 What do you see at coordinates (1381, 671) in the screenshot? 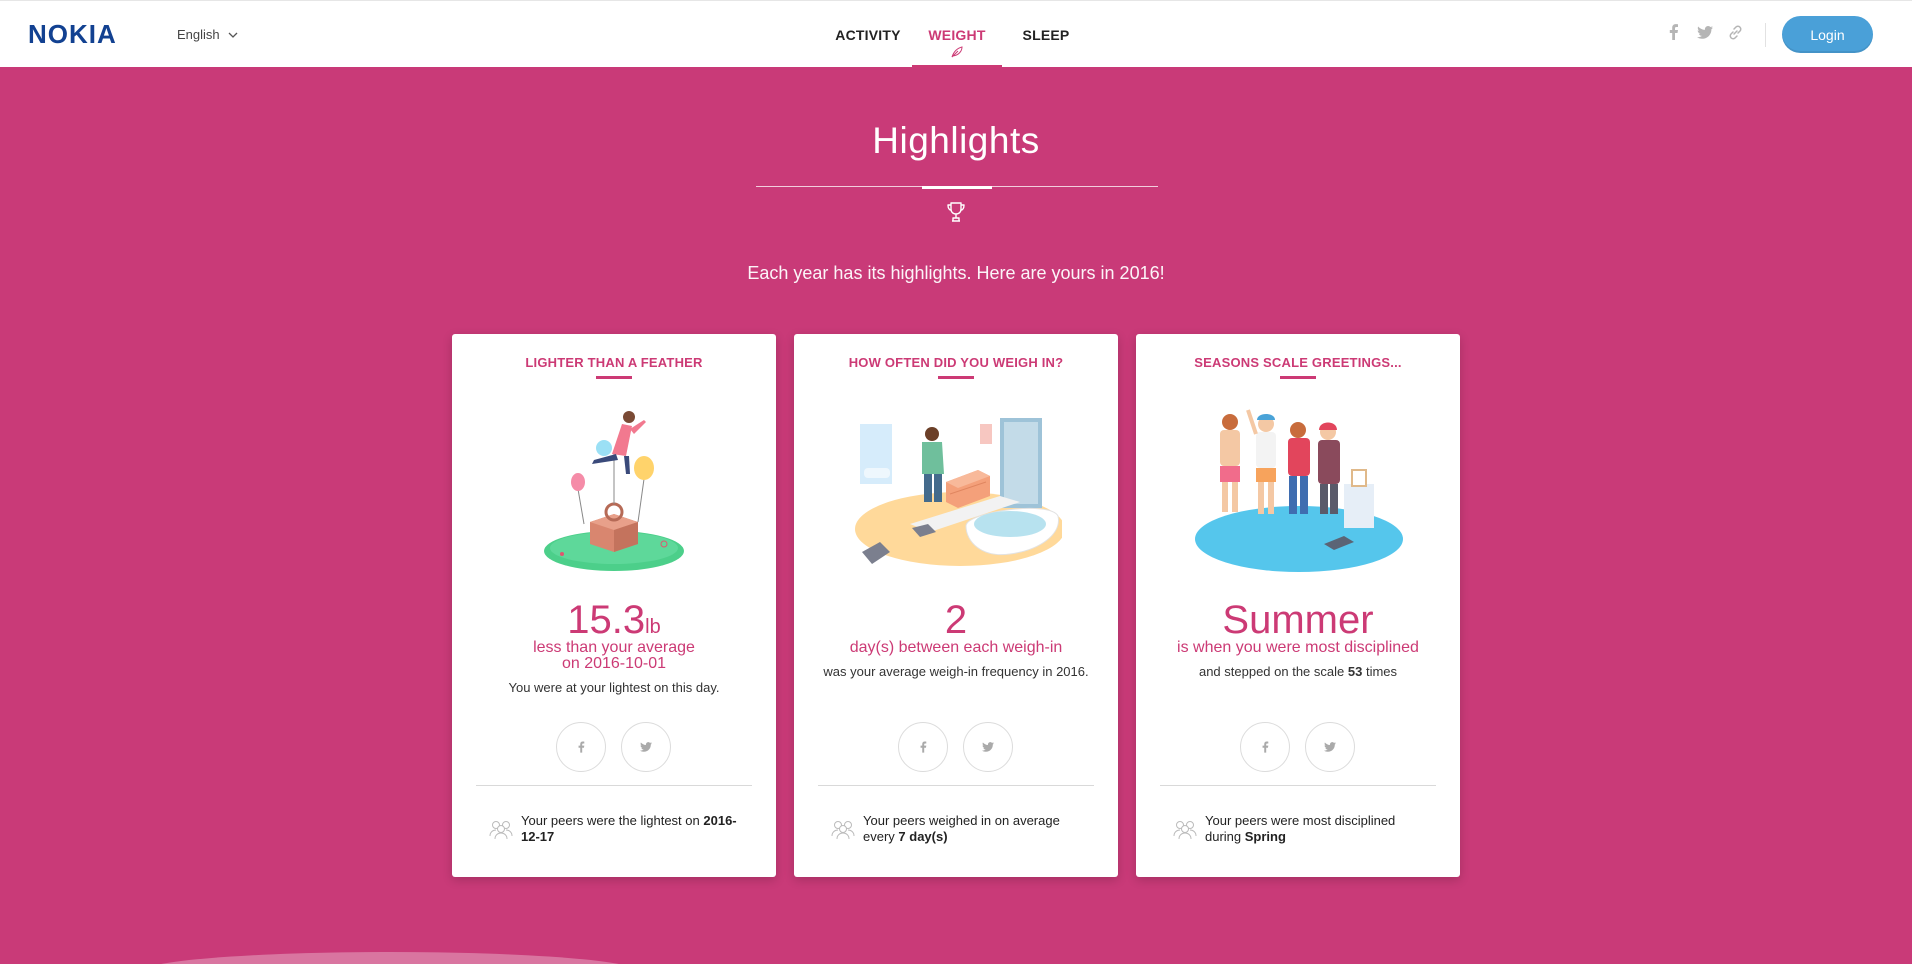
I see `description-suffix: times` at bounding box center [1381, 671].